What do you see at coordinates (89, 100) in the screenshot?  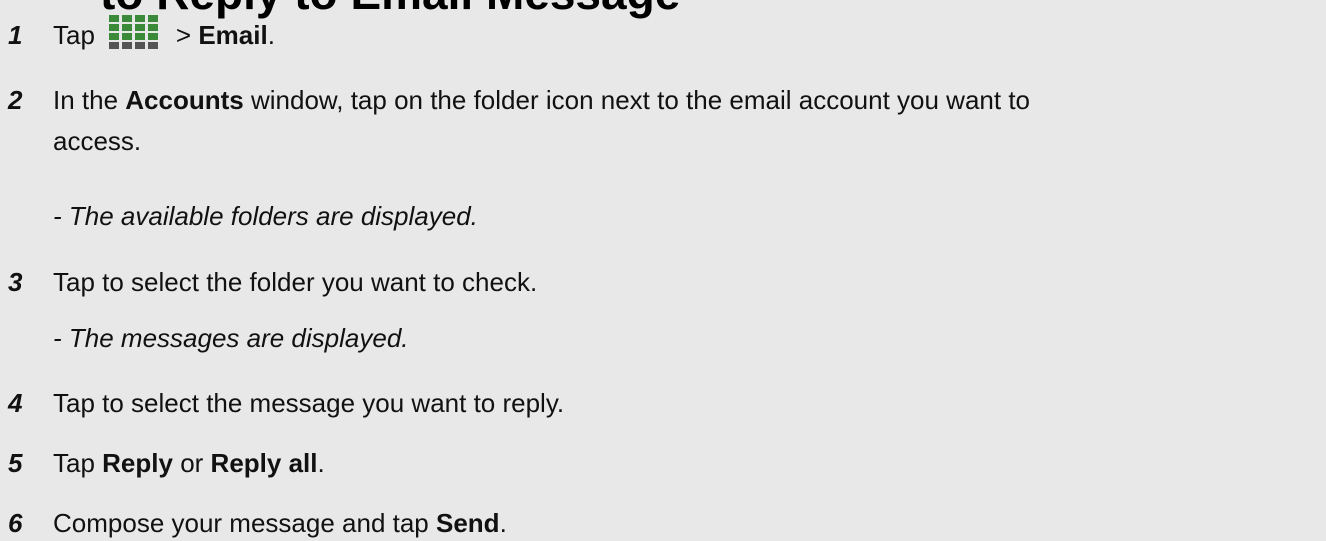 I see `step-text: In the` at bounding box center [89, 100].